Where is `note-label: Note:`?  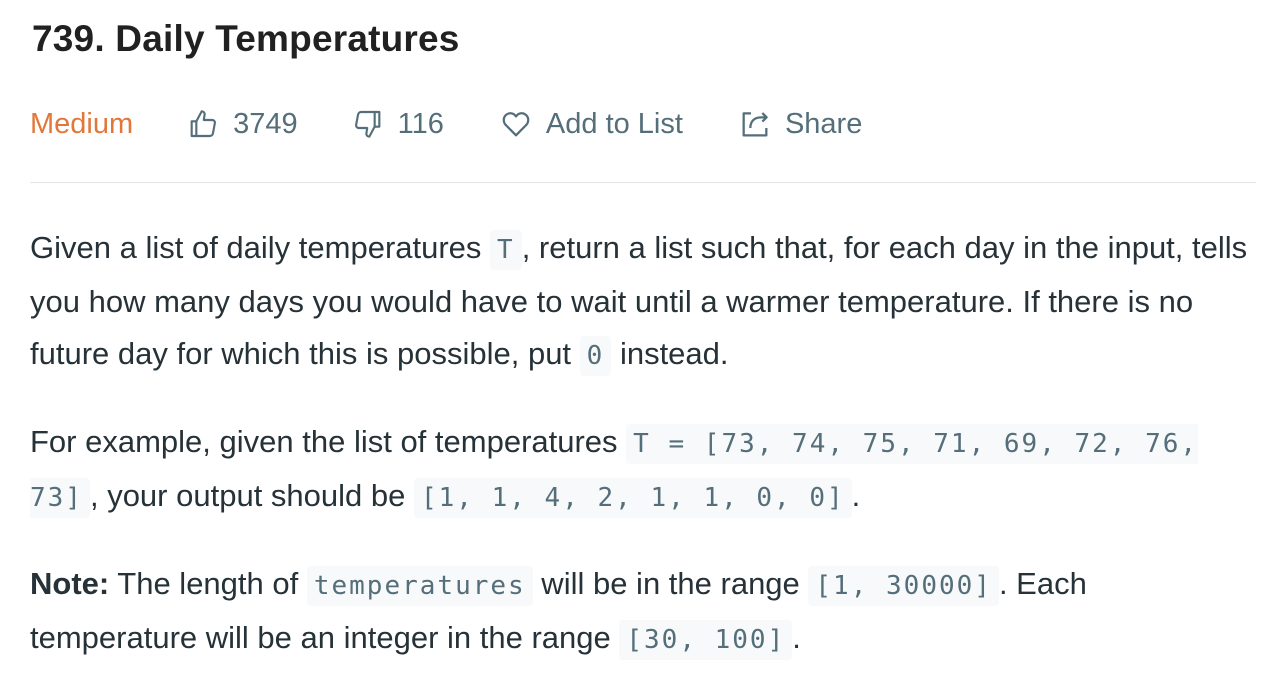
note-label: Note: is located at coordinates (70, 583).